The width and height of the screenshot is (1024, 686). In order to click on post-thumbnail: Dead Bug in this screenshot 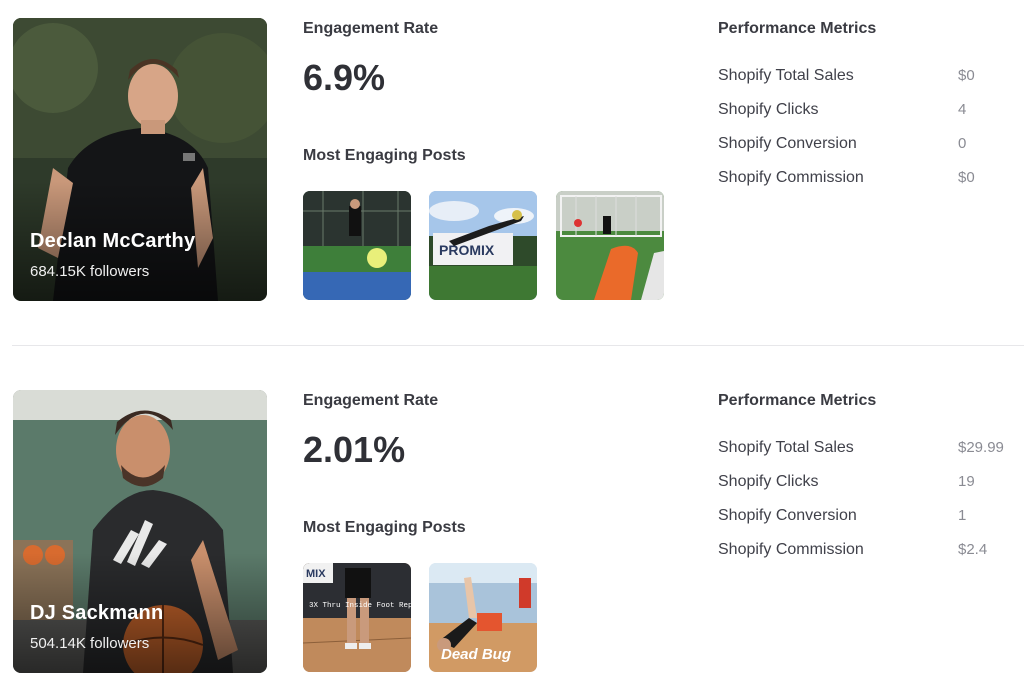, I will do `click(483, 617)`.